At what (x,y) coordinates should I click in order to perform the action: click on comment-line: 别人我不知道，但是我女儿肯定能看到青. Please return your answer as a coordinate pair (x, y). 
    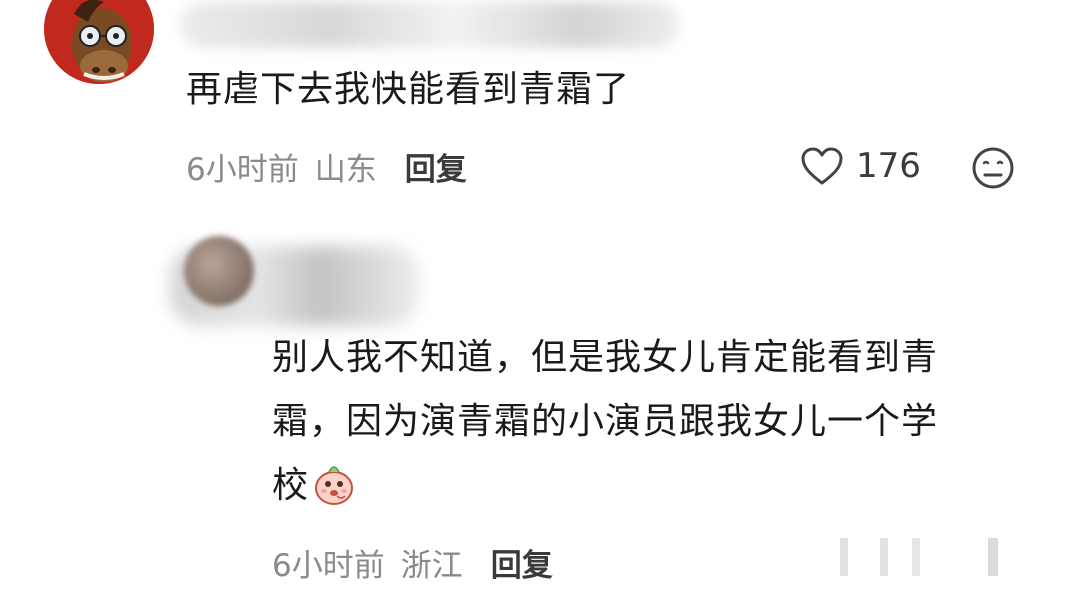
    Looking at the image, I should click on (605, 357).